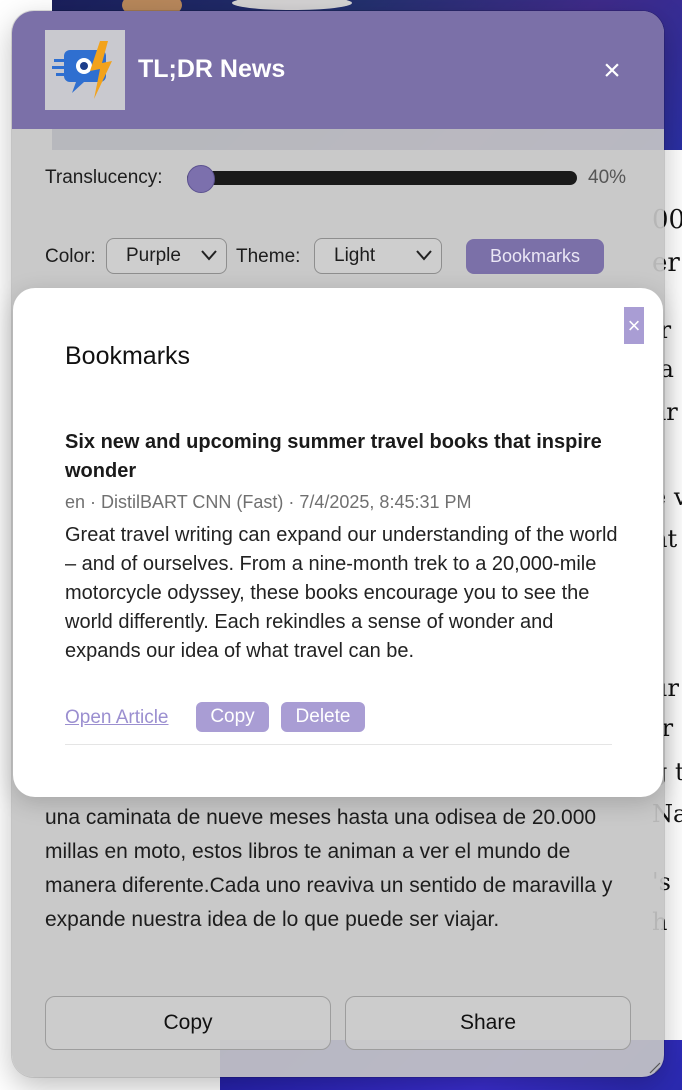 The image size is (682, 1090). Describe the element at coordinates (535, 256) in the screenshot. I see `bookmarks-button: Bookmarks` at that location.